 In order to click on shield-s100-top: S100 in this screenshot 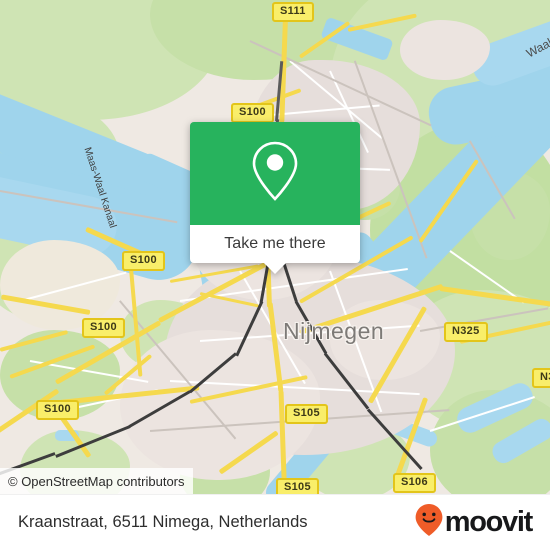, I will do `click(252, 113)`.